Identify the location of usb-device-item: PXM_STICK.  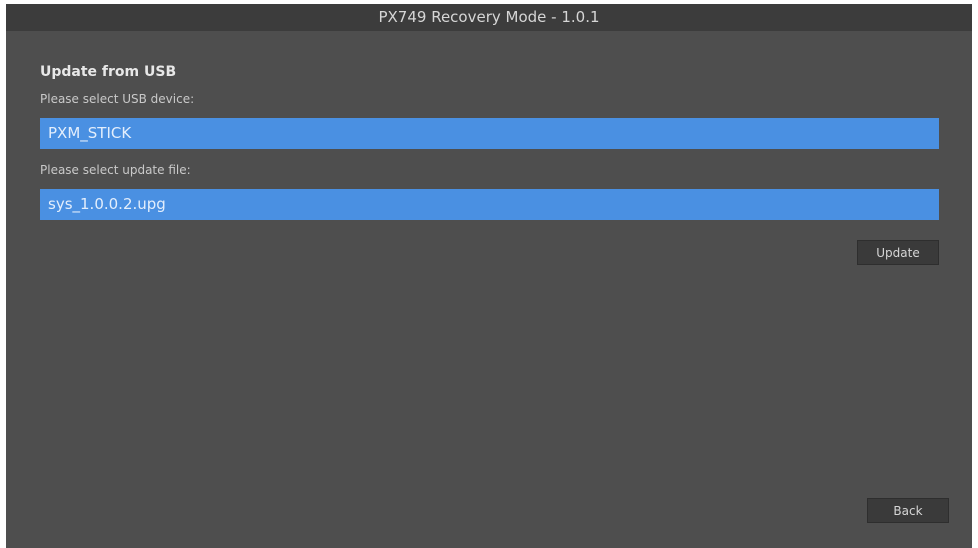
(489, 133).